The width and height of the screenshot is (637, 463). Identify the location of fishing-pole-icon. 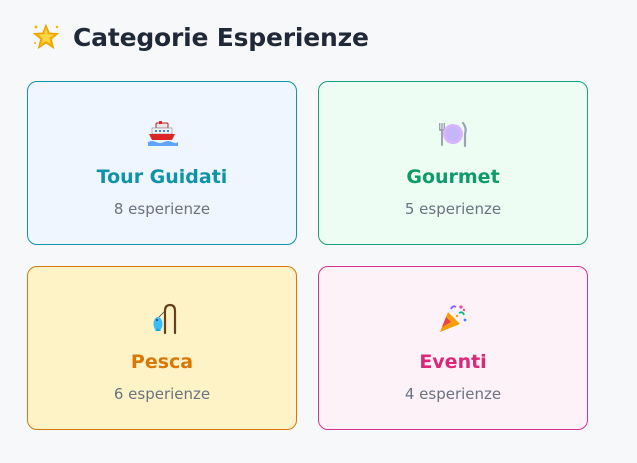
(162, 319).